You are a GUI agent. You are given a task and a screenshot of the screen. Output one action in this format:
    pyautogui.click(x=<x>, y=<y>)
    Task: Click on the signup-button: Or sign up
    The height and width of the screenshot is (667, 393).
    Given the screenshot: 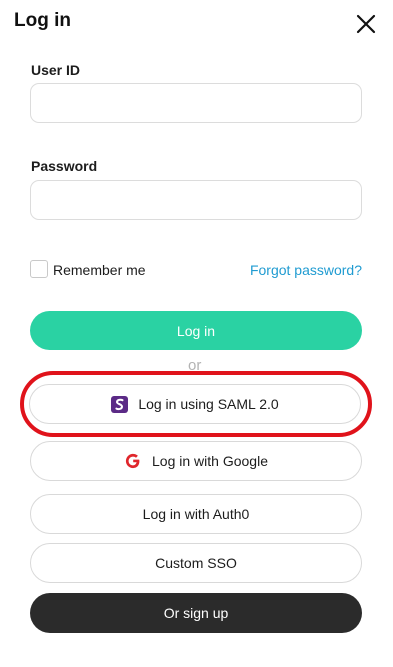 What is the action you would take?
    pyautogui.click(x=196, y=613)
    